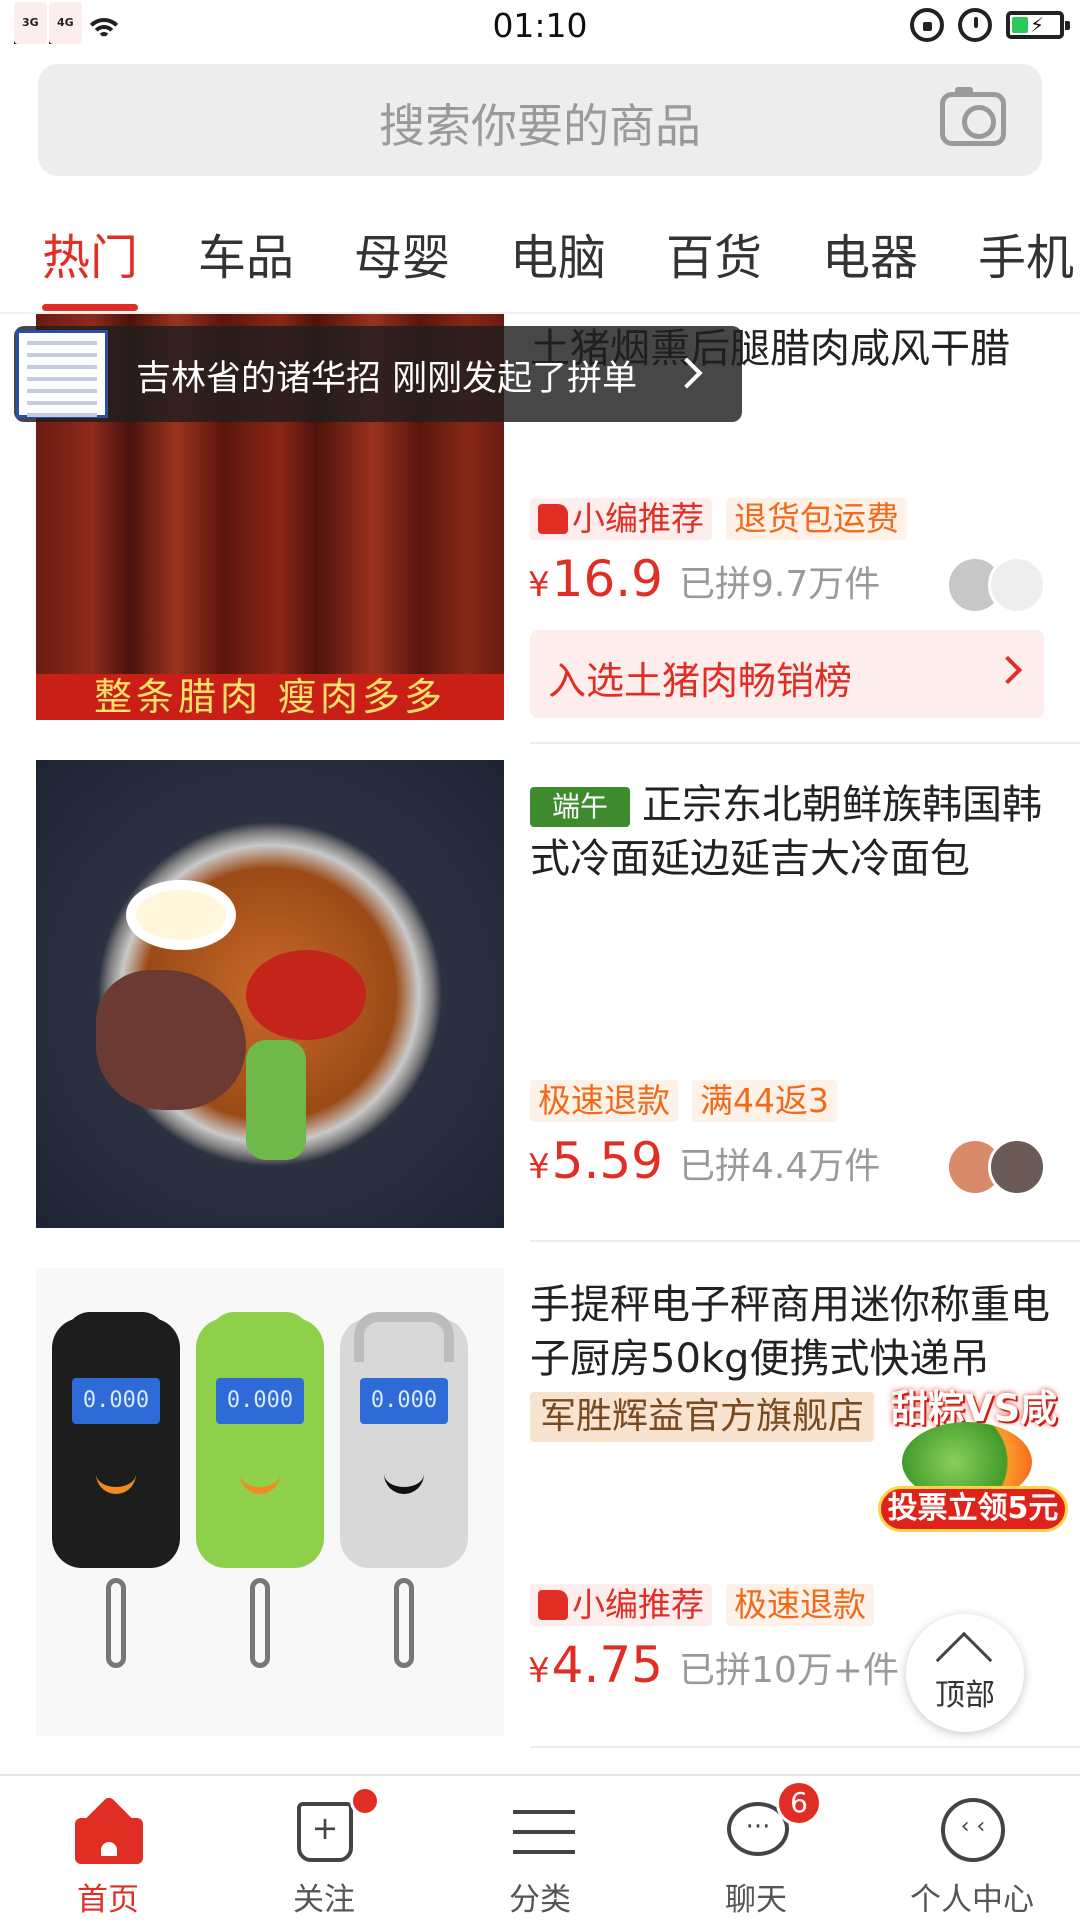 This screenshot has height=1920, width=1080. I want to click on price: 5.59, so click(607, 1161).